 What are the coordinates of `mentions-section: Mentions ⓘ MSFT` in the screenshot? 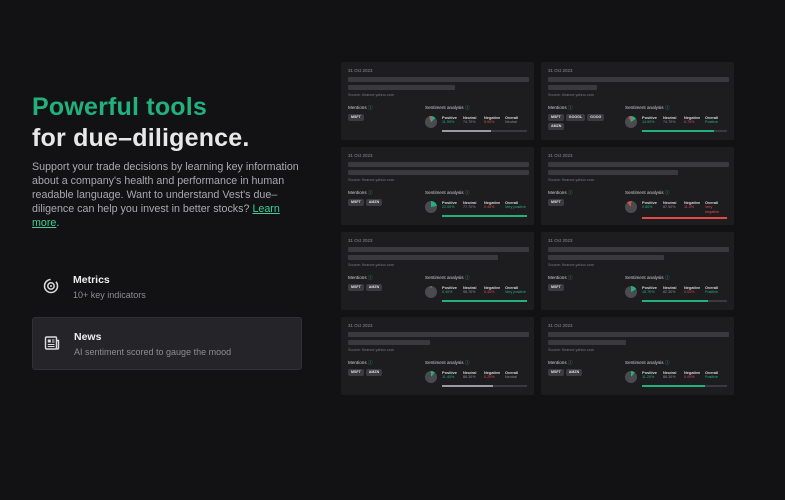 It's located at (386, 118).